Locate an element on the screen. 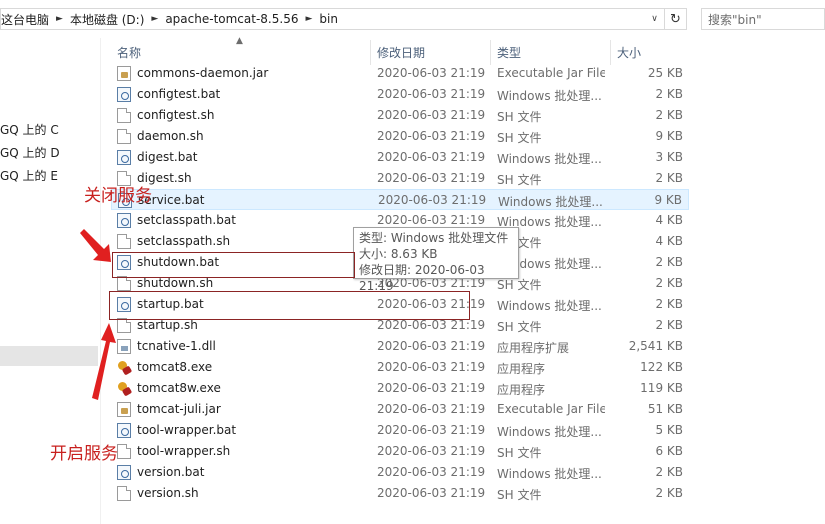  column-header-name-label: 名称 is located at coordinates (129, 53).